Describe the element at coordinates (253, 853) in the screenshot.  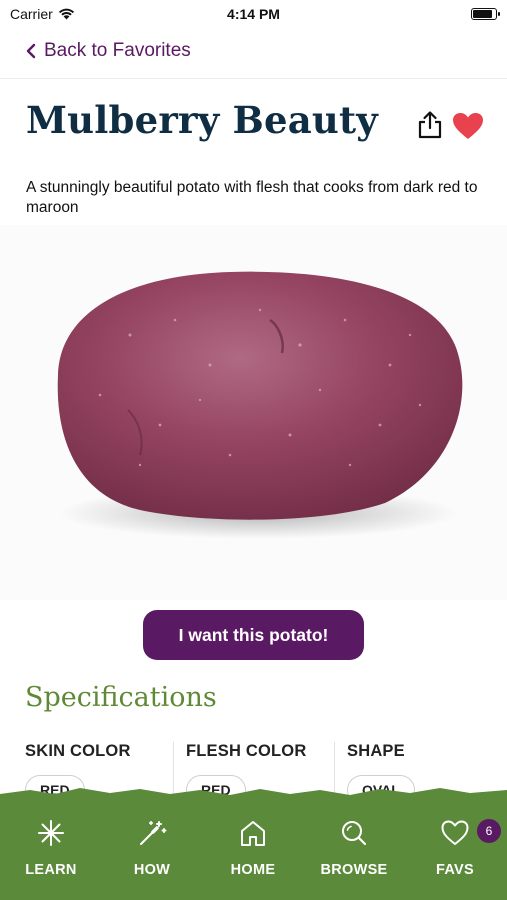
I see `tab-home: HOME` at that location.